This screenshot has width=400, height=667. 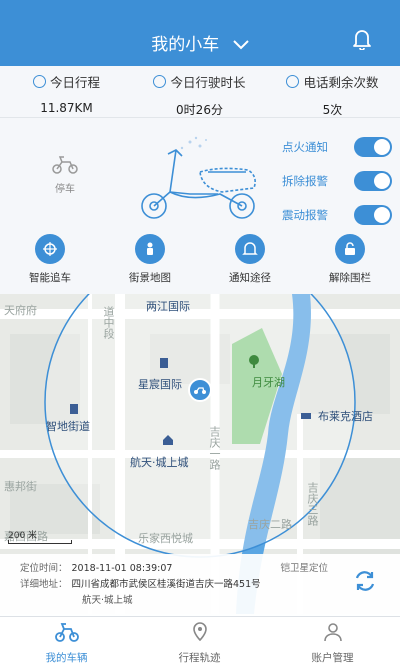 I want to click on vehicle-selector: 我的小车, so click(x=200, y=42).